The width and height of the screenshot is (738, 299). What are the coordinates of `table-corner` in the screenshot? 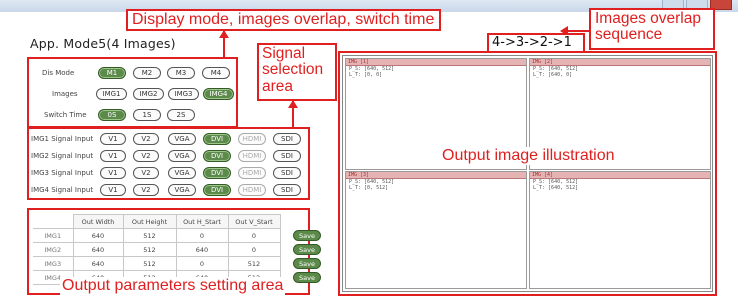 It's located at (53, 221).